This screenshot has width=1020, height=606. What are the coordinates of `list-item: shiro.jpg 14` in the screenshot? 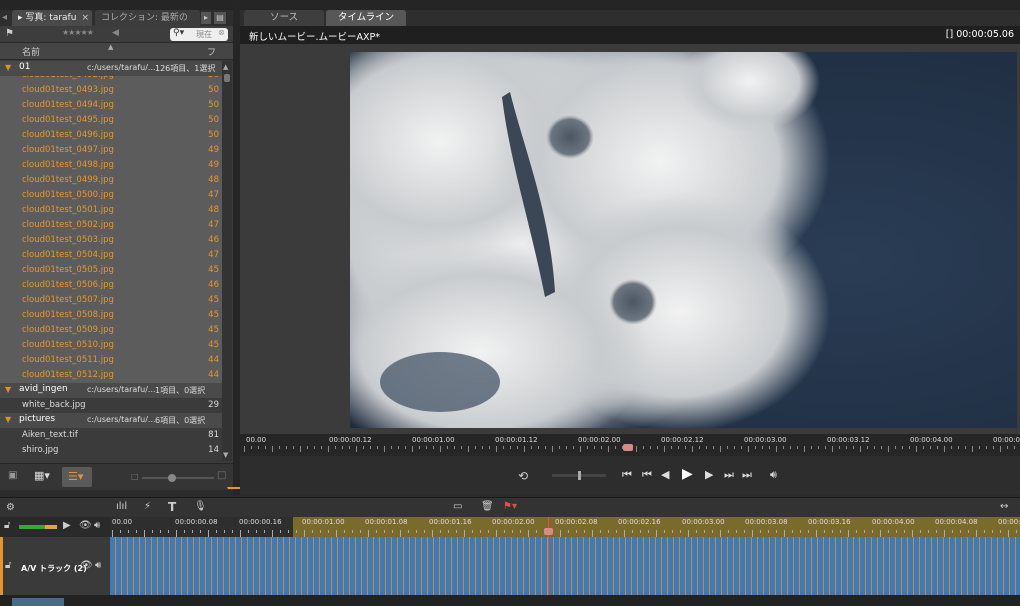 It's located at (111, 450).